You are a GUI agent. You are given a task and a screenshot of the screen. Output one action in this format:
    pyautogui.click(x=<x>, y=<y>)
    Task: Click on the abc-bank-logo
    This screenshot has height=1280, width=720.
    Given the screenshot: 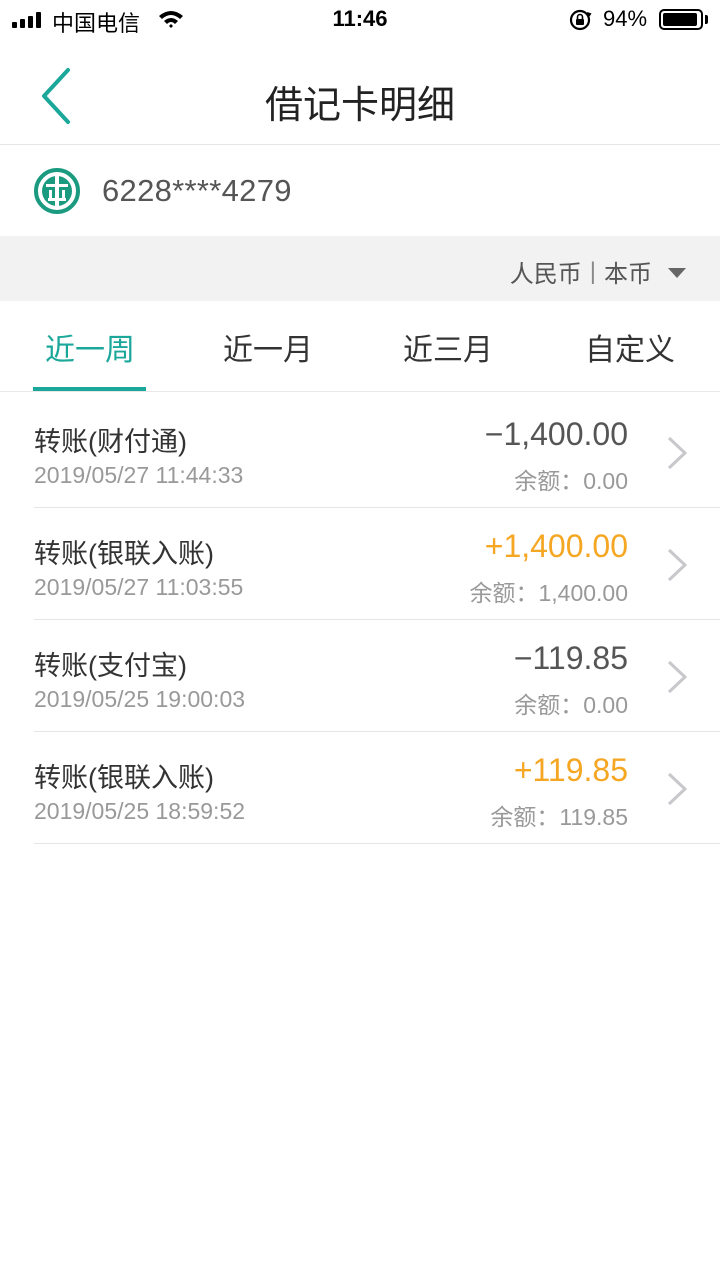 What is the action you would take?
    pyautogui.click(x=57, y=191)
    